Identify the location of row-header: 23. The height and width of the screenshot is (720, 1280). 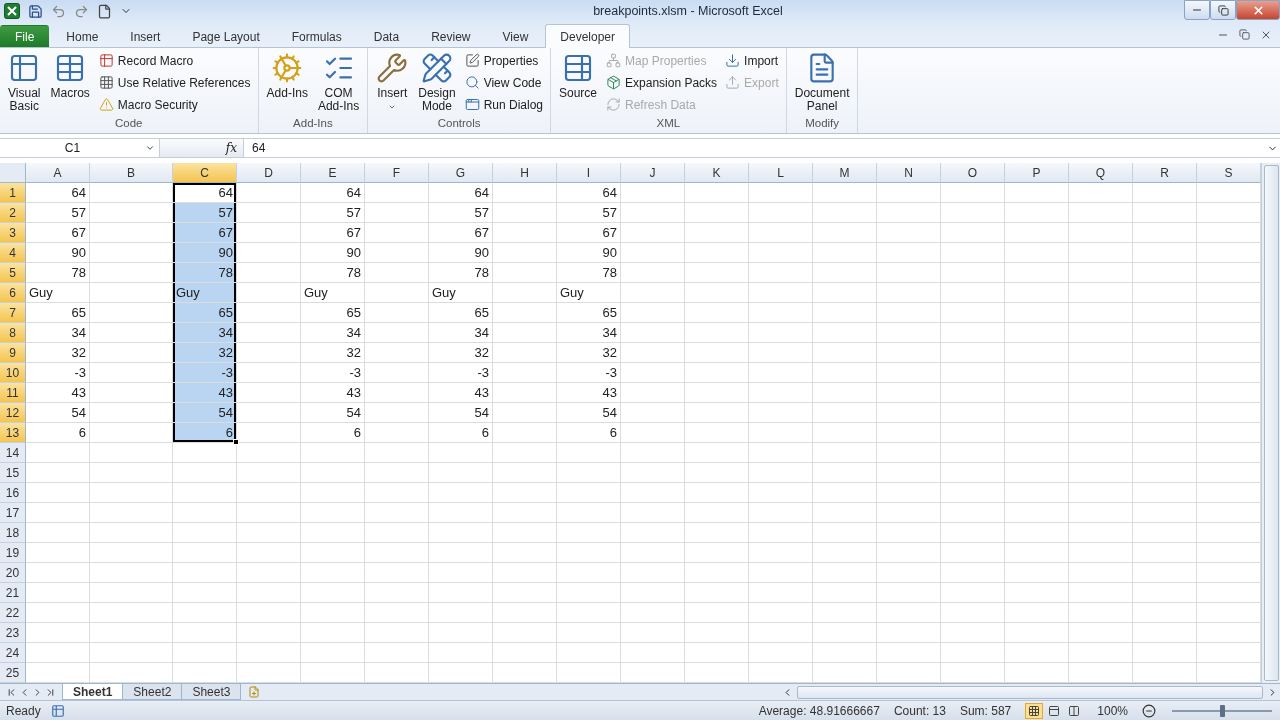
(13, 633).